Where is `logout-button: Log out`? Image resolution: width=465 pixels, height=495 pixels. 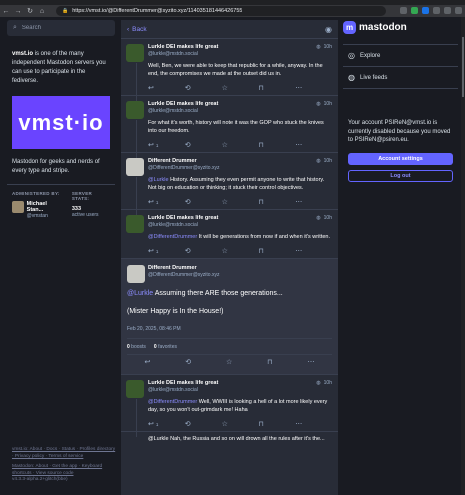 logout-button: Log out is located at coordinates (400, 175).